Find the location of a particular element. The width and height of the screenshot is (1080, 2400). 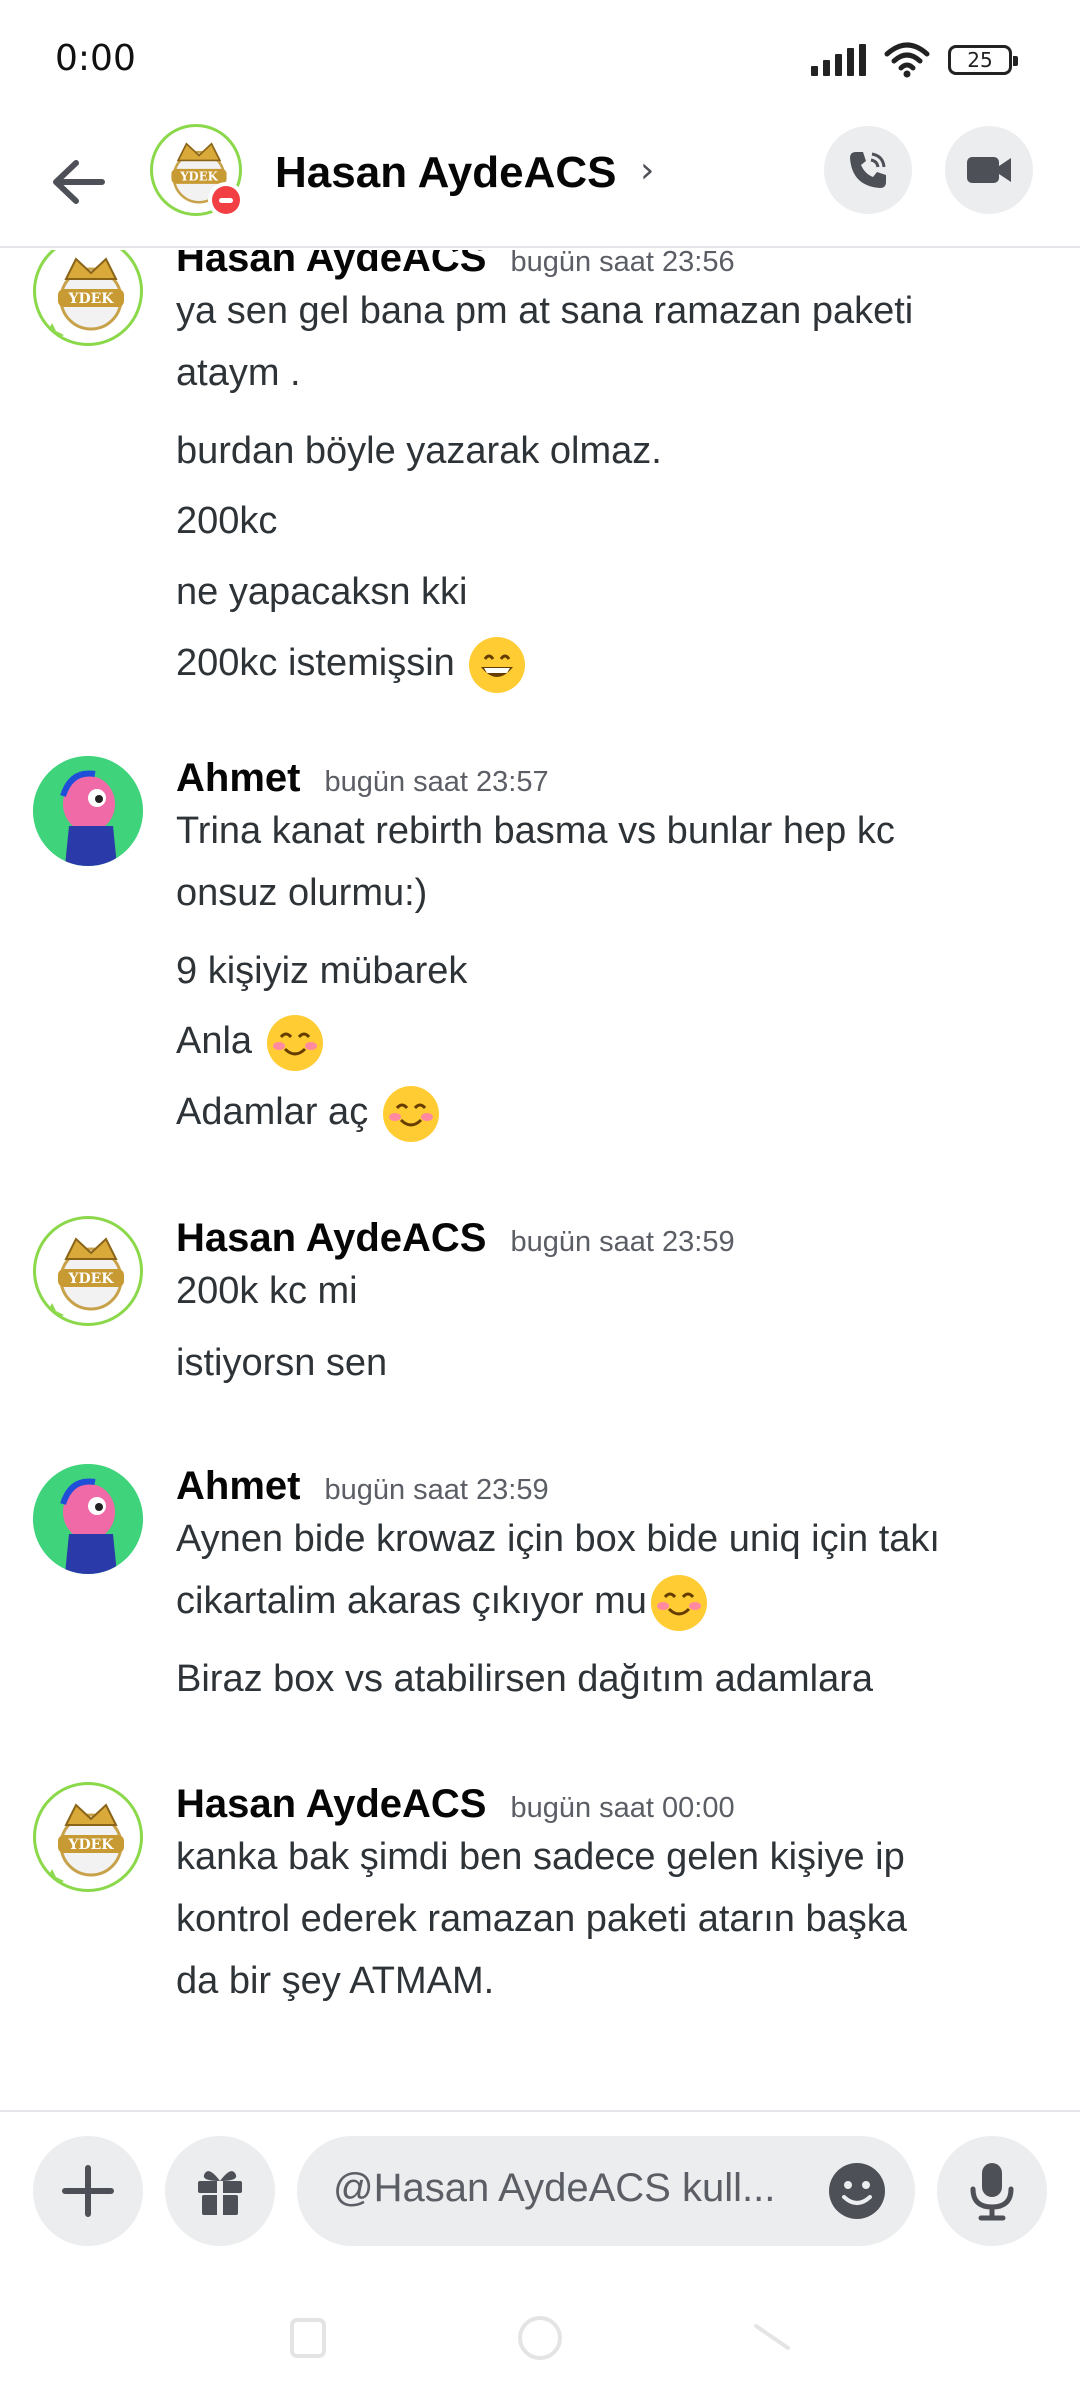

message-text: istiyorsn sen is located at coordinates (616, 1363).